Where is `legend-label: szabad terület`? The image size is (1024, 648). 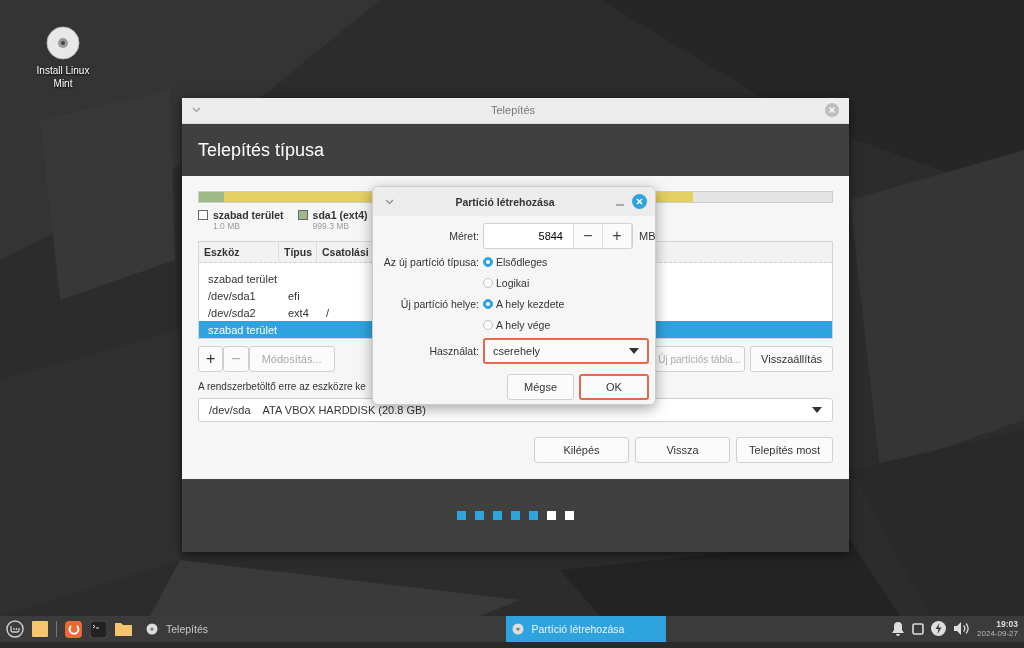 legend-label: szabad terület is located at coordinates (248, 215).